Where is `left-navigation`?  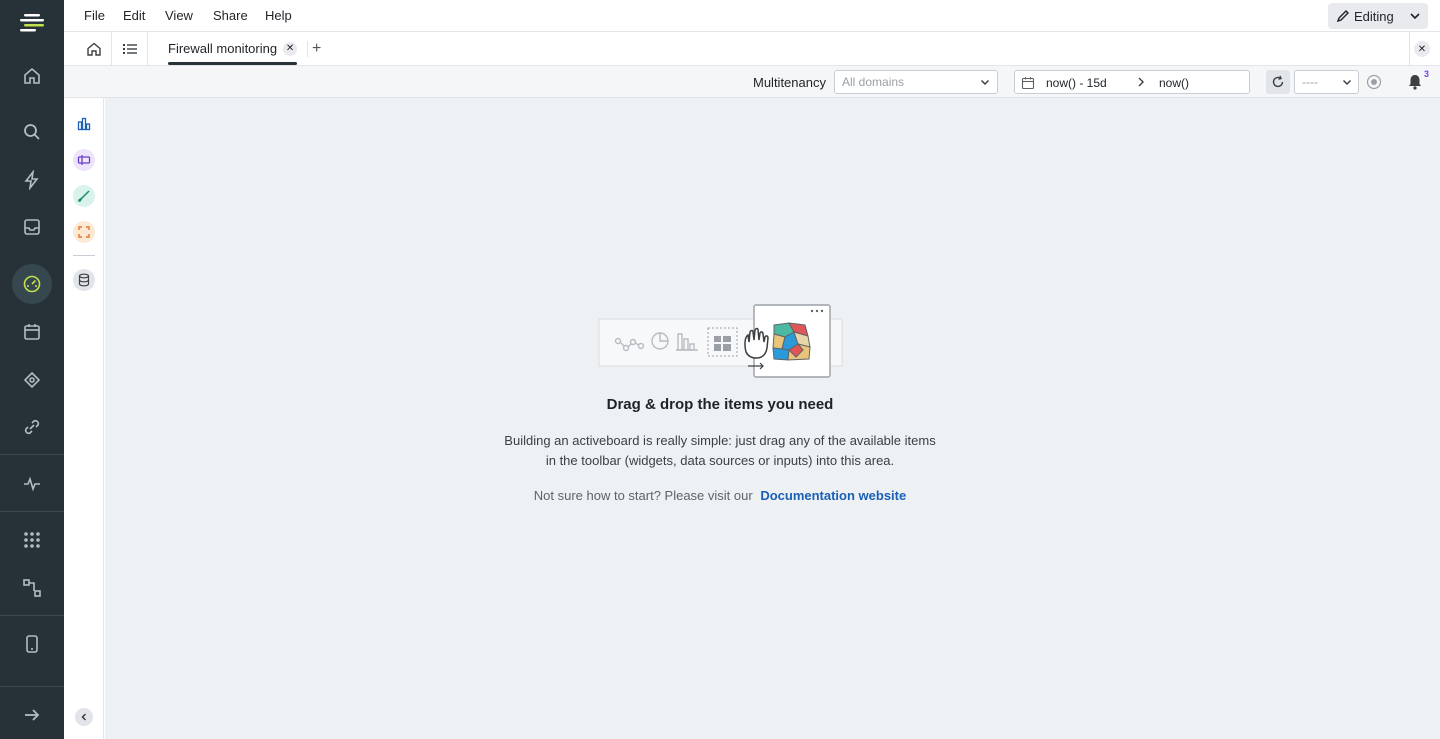 left-navigation is located at coordinates (32, 369).